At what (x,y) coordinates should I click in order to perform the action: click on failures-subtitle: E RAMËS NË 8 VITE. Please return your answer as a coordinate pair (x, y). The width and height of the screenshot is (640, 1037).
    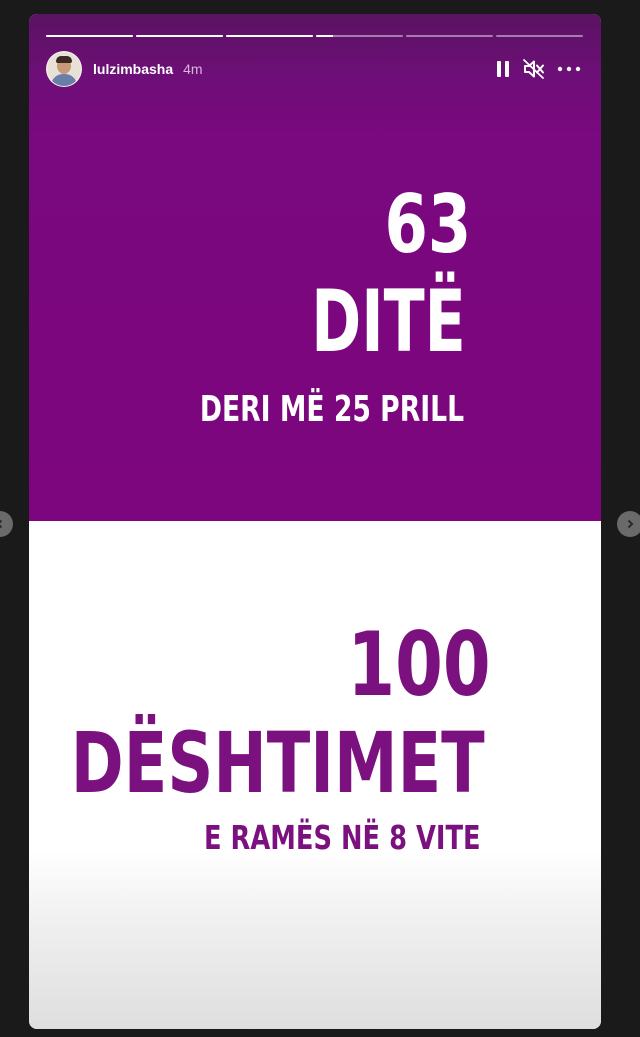
    Looking at the image, I should click on (342, 837).